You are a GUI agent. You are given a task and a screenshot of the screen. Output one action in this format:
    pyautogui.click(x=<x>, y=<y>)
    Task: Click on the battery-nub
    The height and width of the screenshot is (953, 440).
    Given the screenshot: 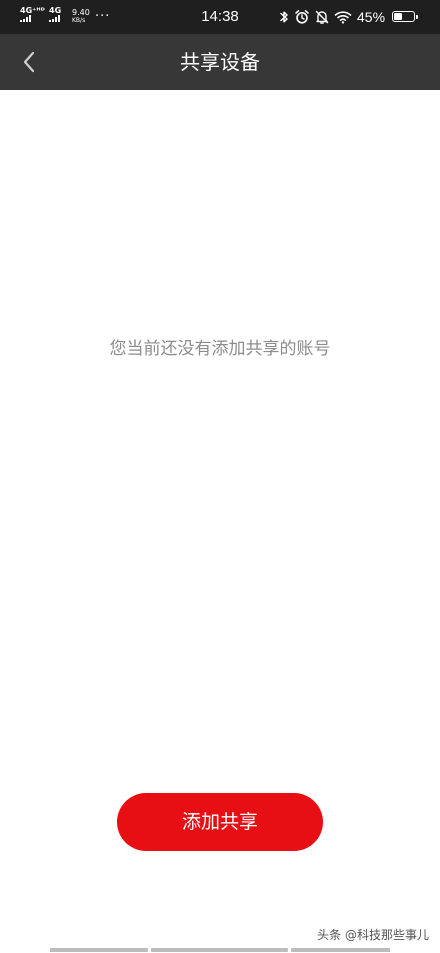 What is the action you would take?
    pyautogui.click(x=417, y=16)
    